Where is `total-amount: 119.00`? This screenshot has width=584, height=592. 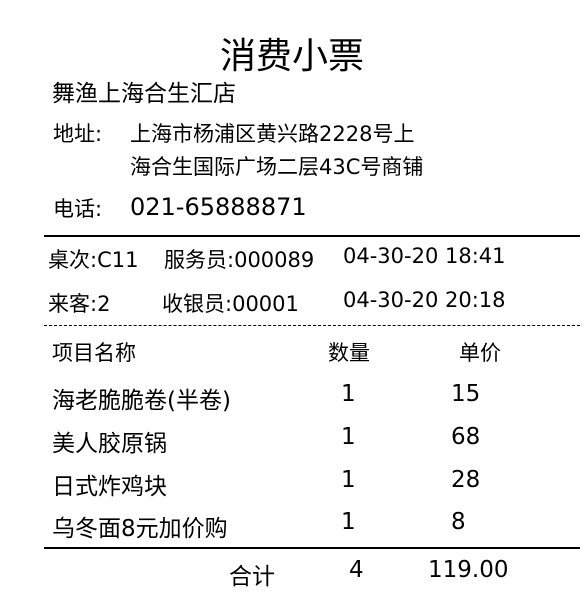 total-amount: 119.00 is located at coordinates (468, 570).